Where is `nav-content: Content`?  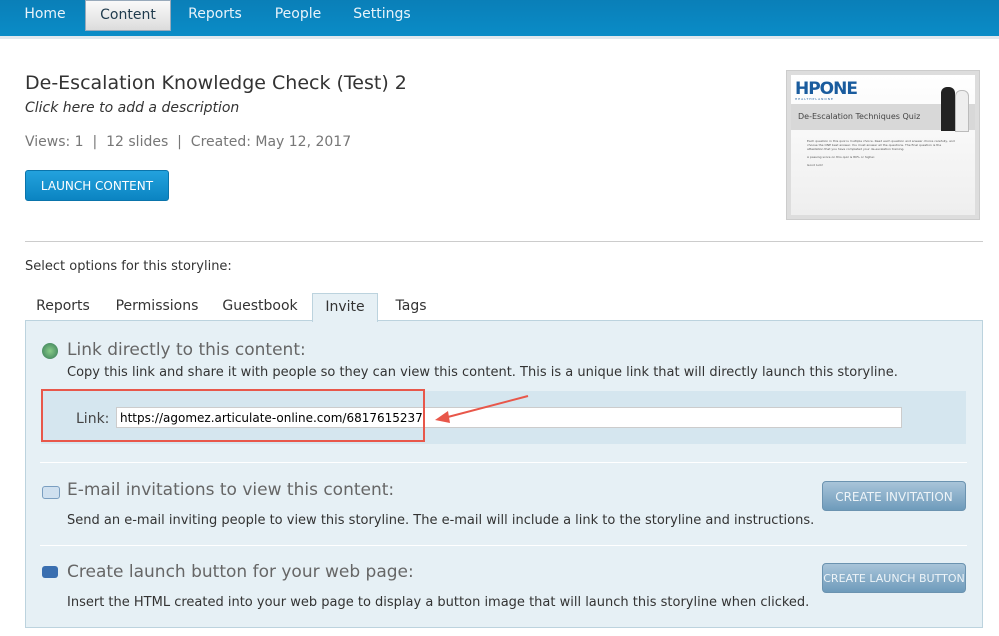 nav-content: Content is located at coordinates (128, 15).